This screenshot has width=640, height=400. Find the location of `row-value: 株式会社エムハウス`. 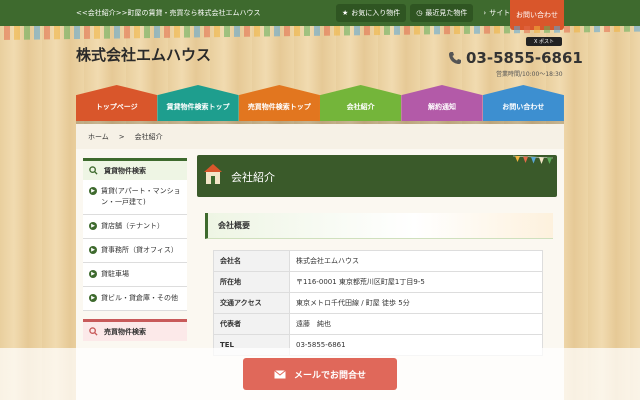

row-value: 株式会社エムハウス is located at coordinates (416, 261).